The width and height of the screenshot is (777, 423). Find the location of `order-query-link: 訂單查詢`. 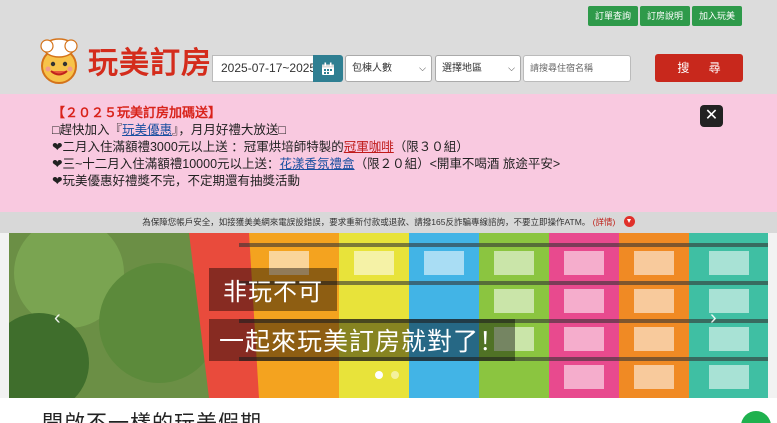

order-query-link: 訂單查詢 is located at coordinates (613, 16).